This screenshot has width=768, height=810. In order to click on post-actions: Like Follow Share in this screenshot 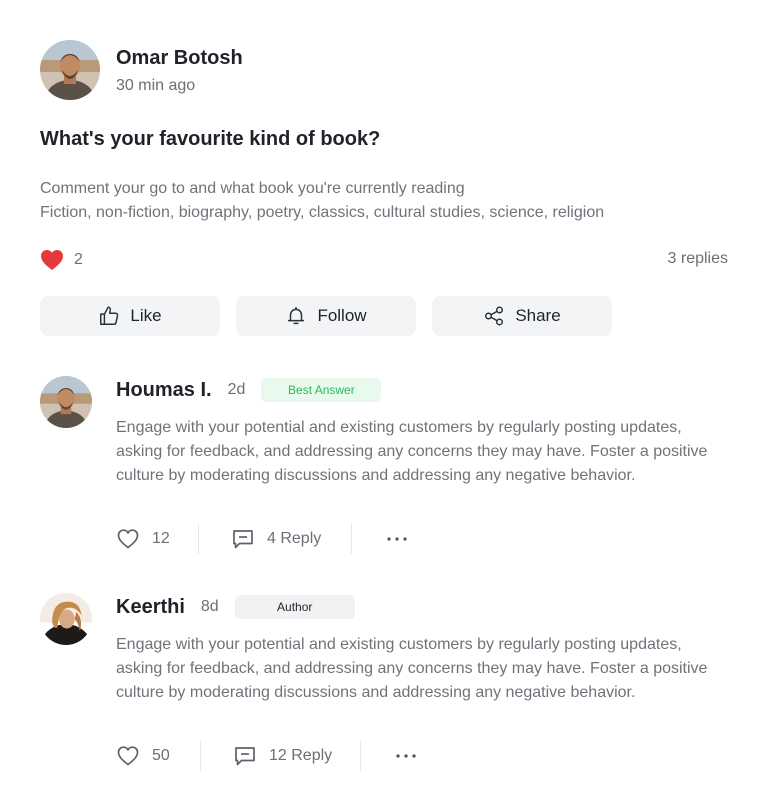, I will do `click(326, 316)`.